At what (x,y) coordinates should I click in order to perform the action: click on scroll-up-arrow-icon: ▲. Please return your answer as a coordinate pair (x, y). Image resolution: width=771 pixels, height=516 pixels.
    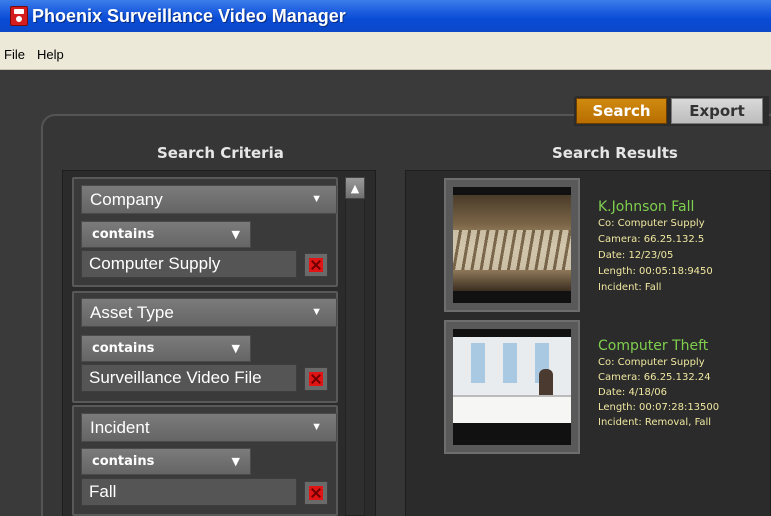
    Looking at the image, I should click on (355, 188).